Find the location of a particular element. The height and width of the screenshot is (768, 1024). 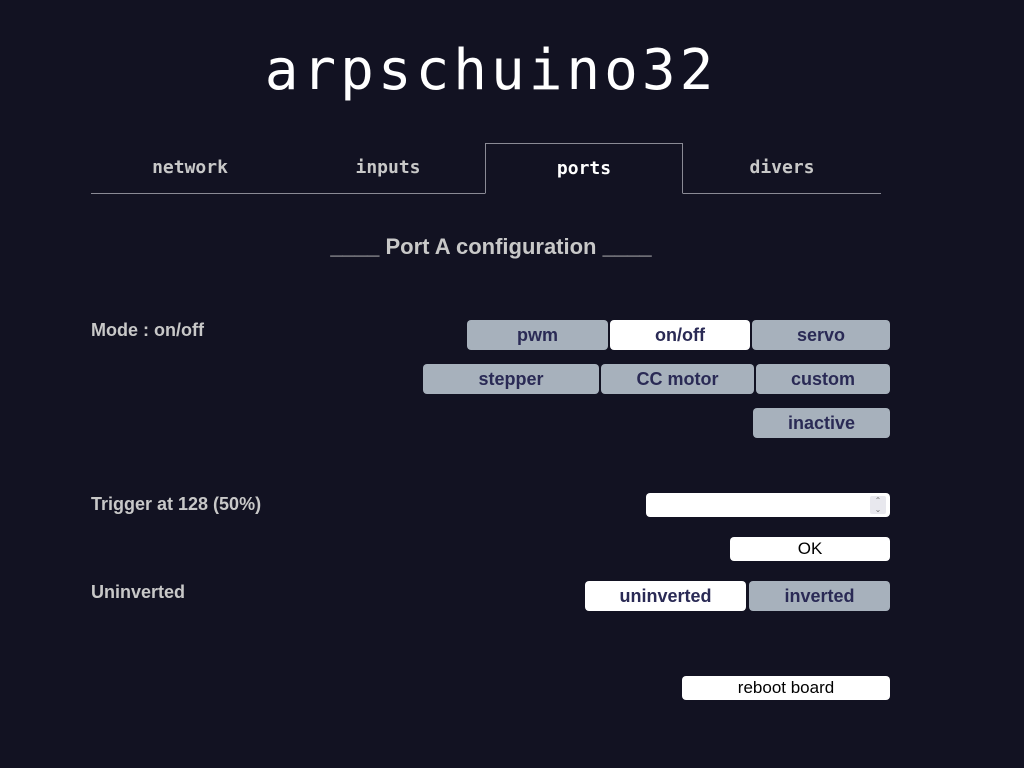

tab-inputs: inputs is located at coordinates (388, 168).